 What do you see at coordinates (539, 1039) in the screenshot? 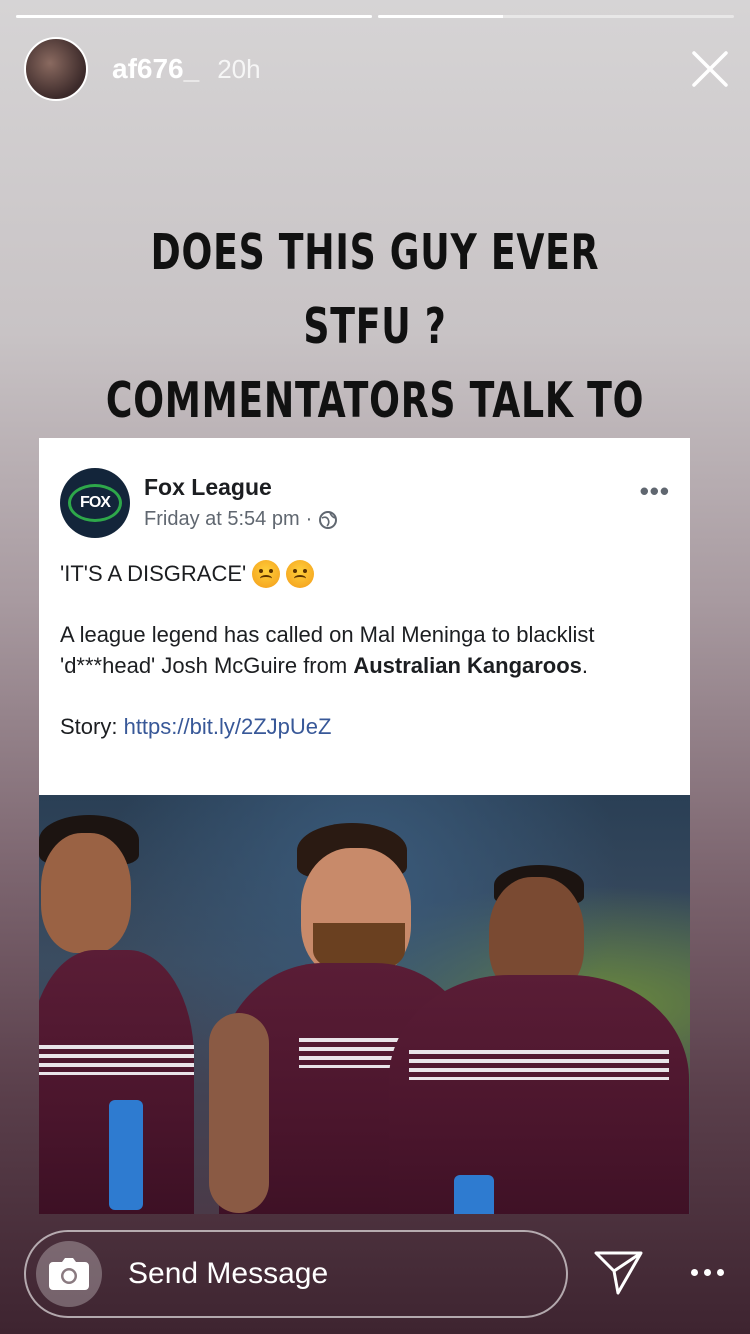
I see `player-right` at bounding box center [539, 1039].